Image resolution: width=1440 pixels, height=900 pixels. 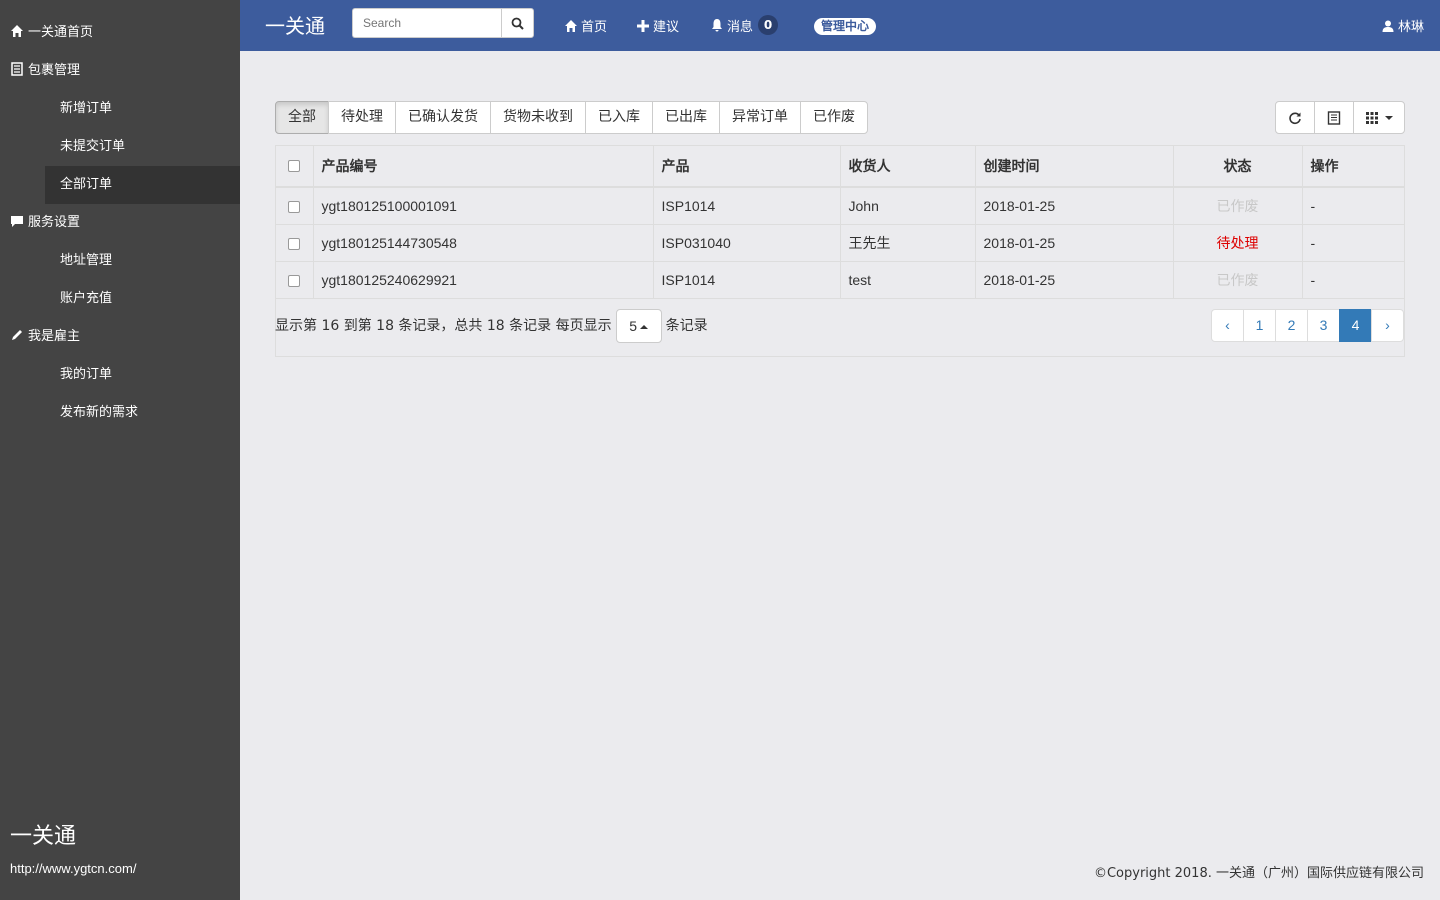 I want to click on search-button, so click(x=517, y=23).